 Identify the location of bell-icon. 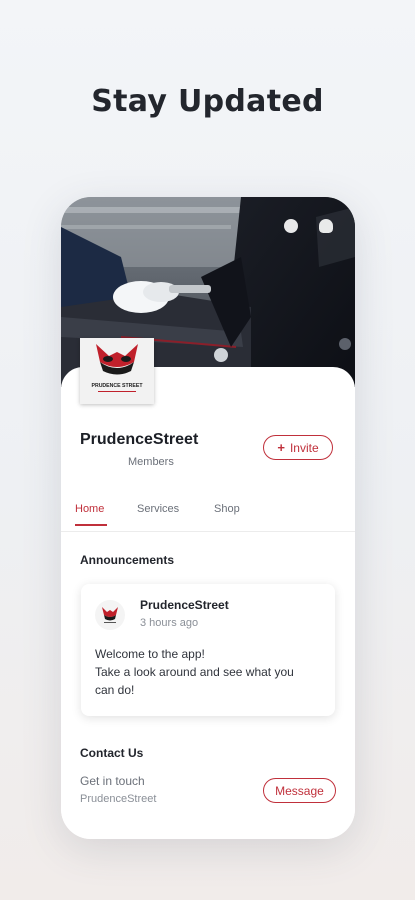
(326, 226).